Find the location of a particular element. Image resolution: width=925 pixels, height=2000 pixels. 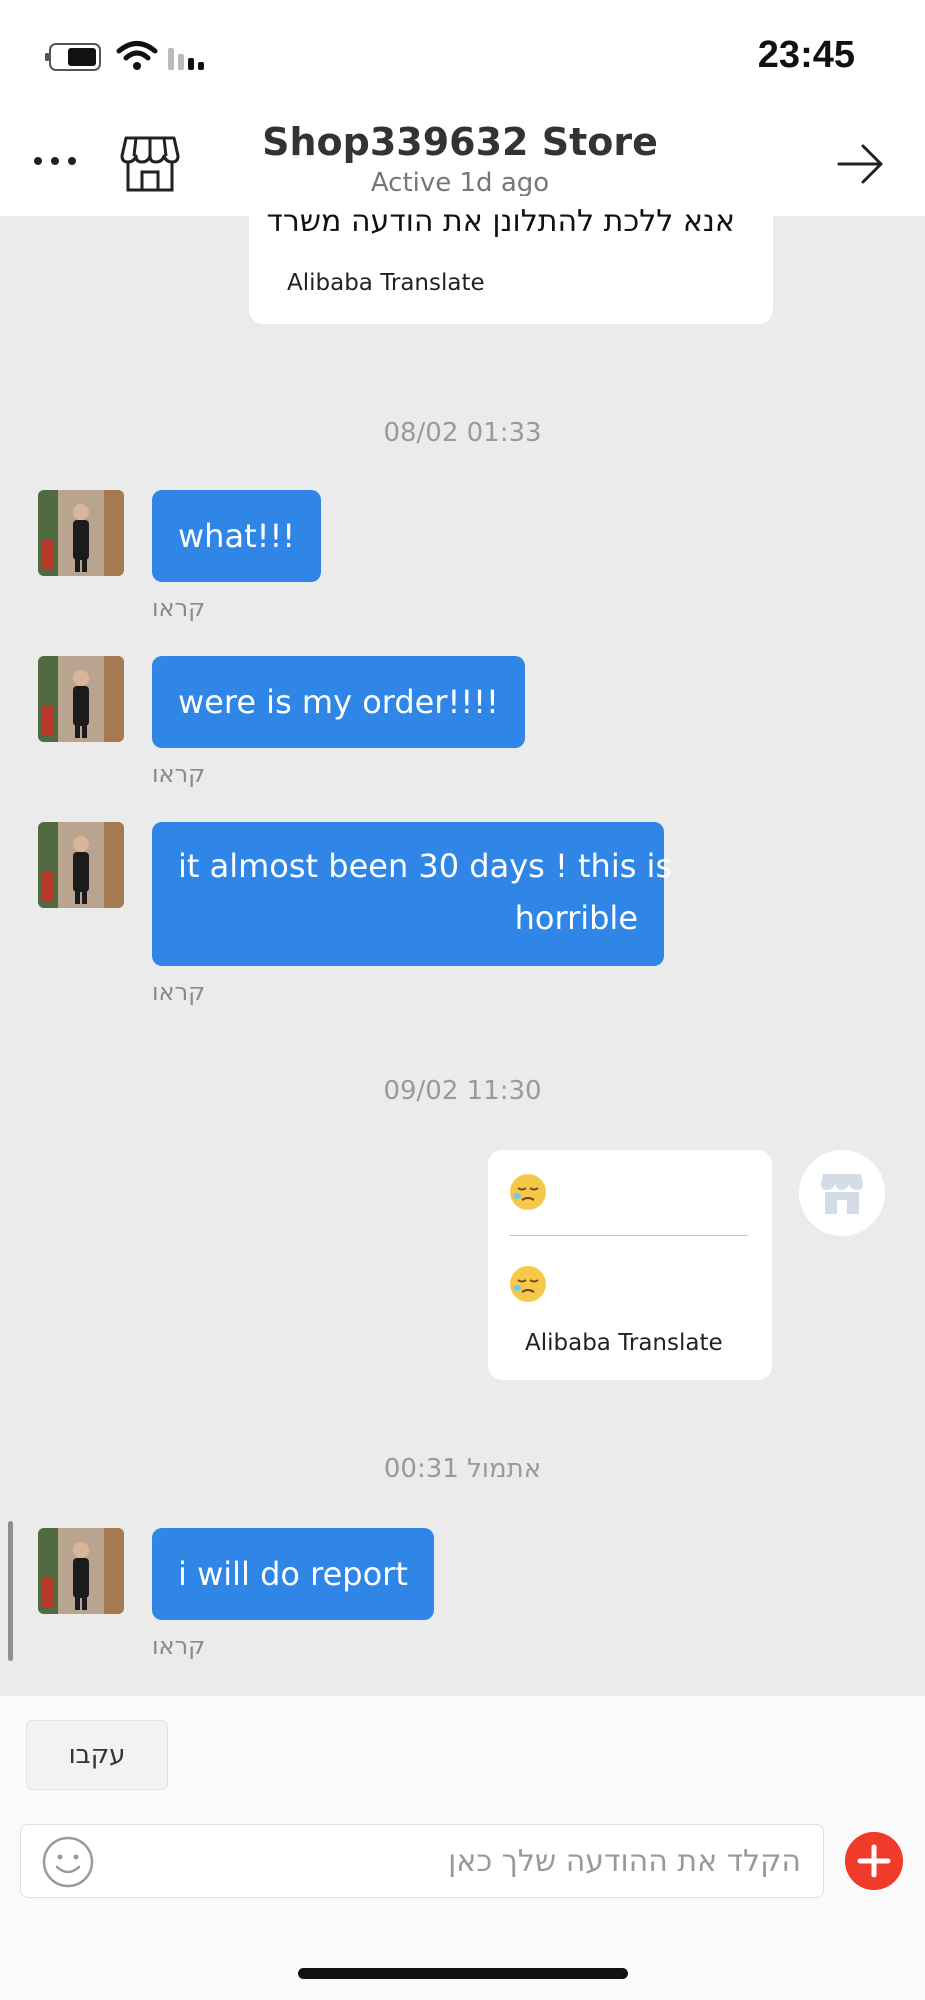

wifi-icon is located at coordinates (137, 55).